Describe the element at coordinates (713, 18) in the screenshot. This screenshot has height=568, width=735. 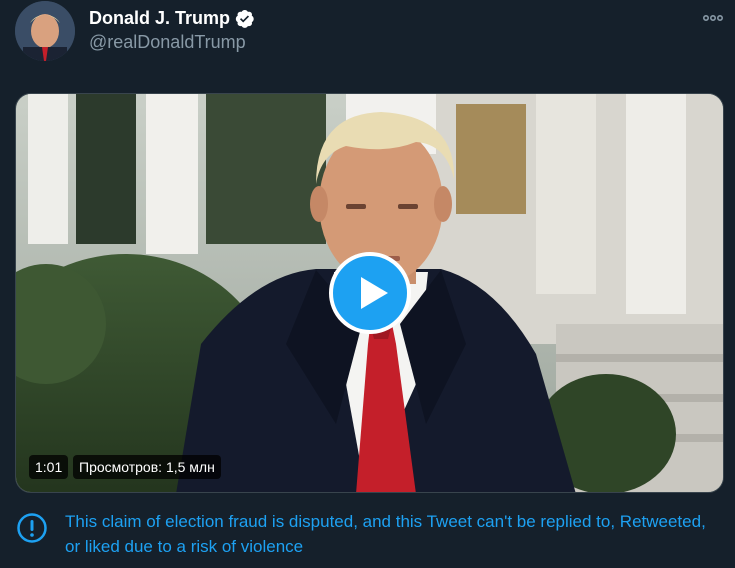
I see `more-options-icon` at that location.